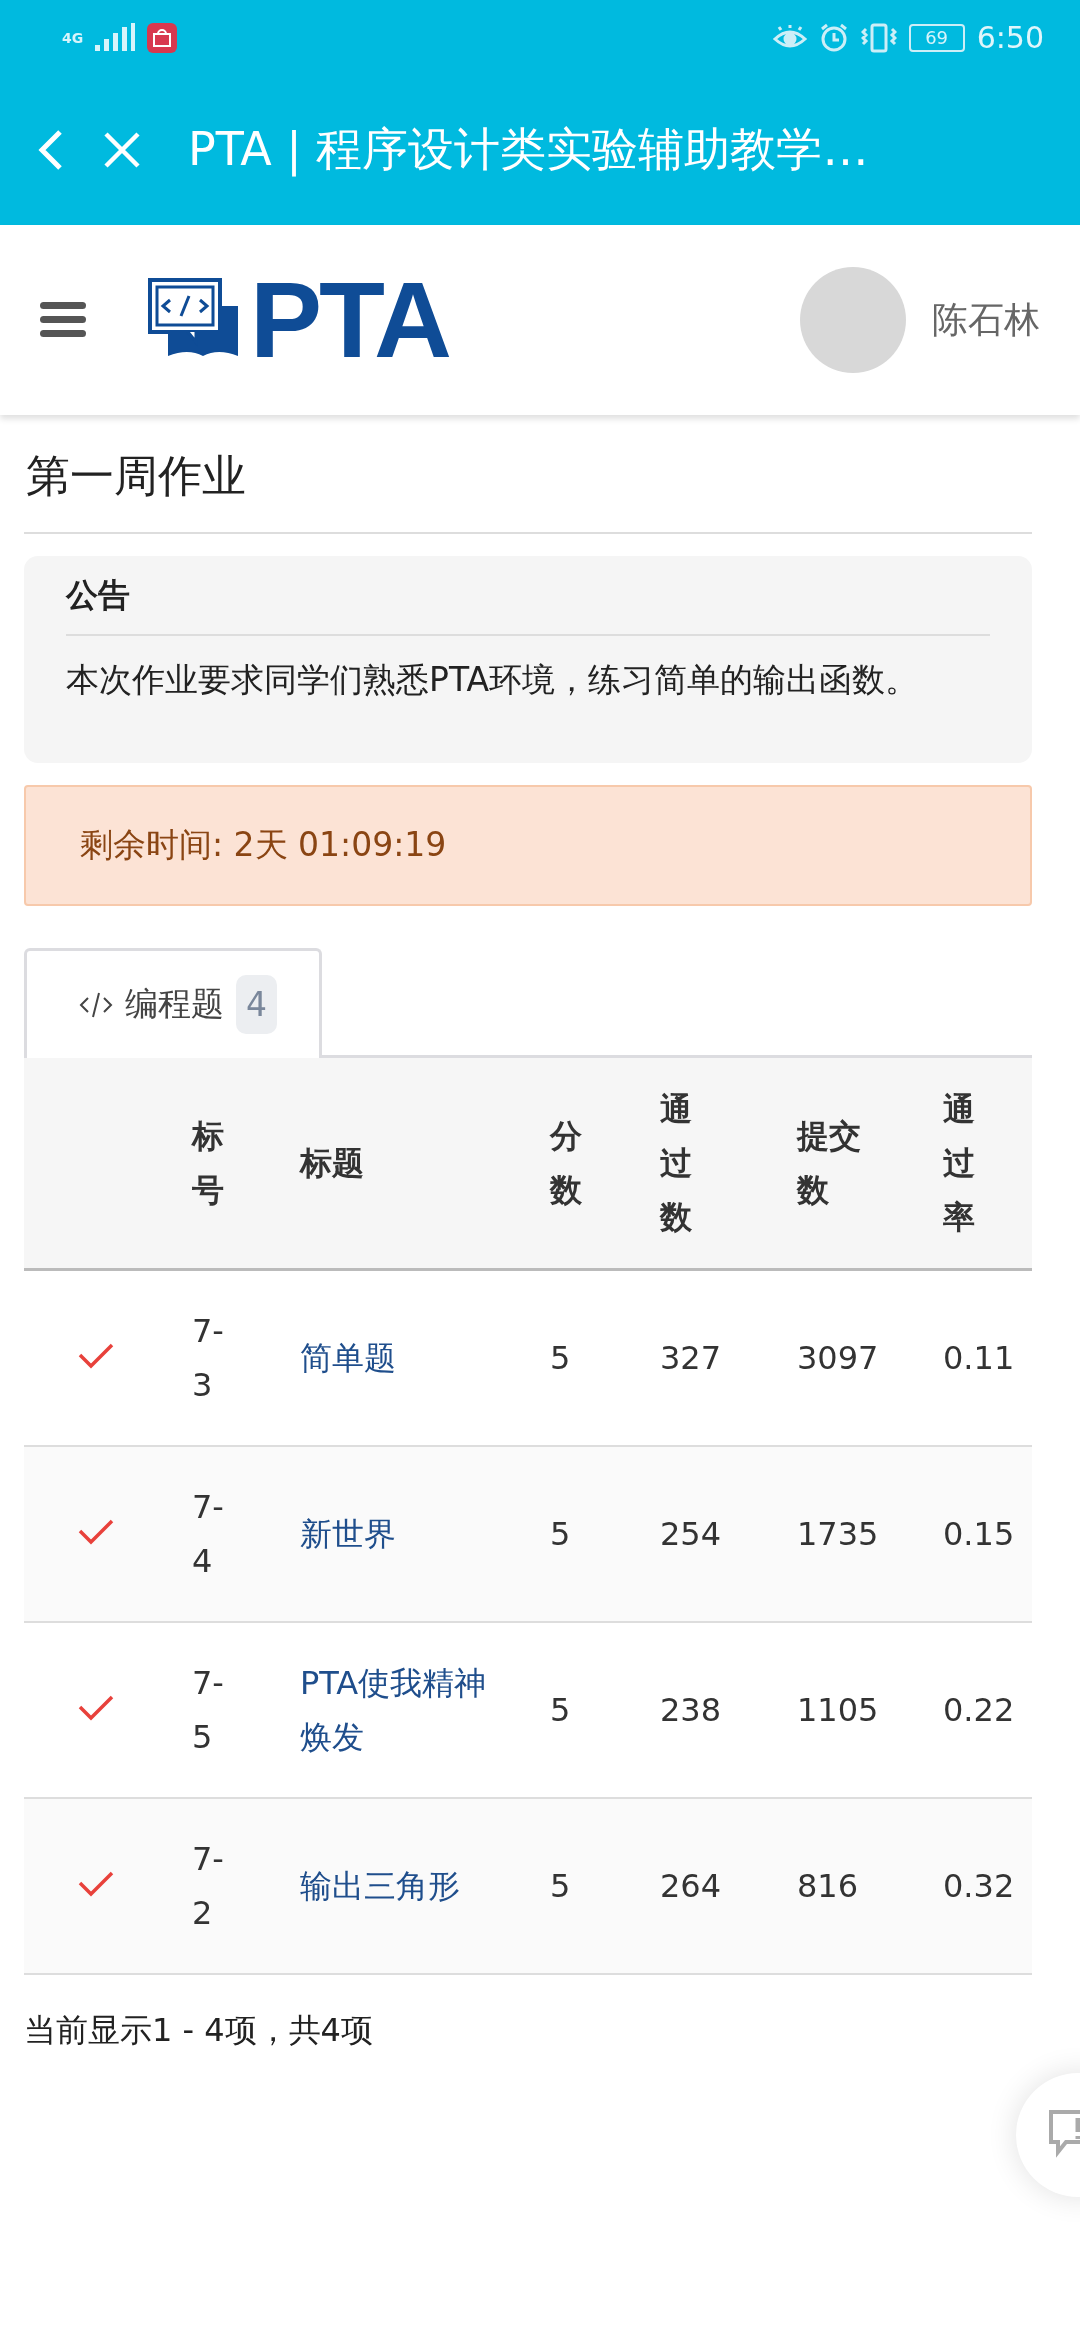 The width and height of the screenshot is (1080, 2340). What do you see at coordinates (395, 1710) in the screenshot?
I see `problem-link: PTA使我精神焕发` at bounding box center [395, 1710].